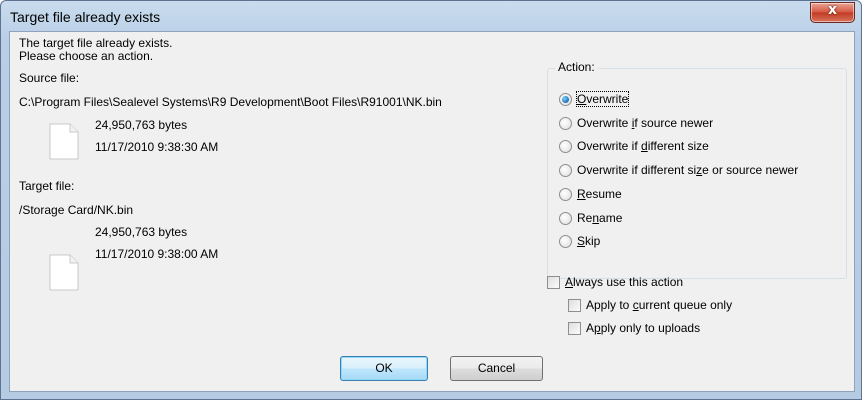 The height and width of the screenshot is (400, 862). I want to click on radio-overwrite-if-newer-label: Overwrite if source newer, so click(645, 123).